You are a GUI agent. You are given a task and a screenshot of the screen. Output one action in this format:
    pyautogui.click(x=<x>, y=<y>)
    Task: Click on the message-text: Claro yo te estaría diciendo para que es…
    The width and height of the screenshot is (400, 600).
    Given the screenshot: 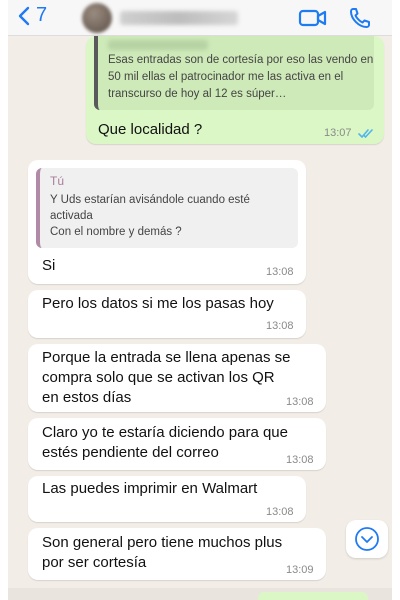 What is the action you would take?
    pyautogui.click(x=165, y=442)
    